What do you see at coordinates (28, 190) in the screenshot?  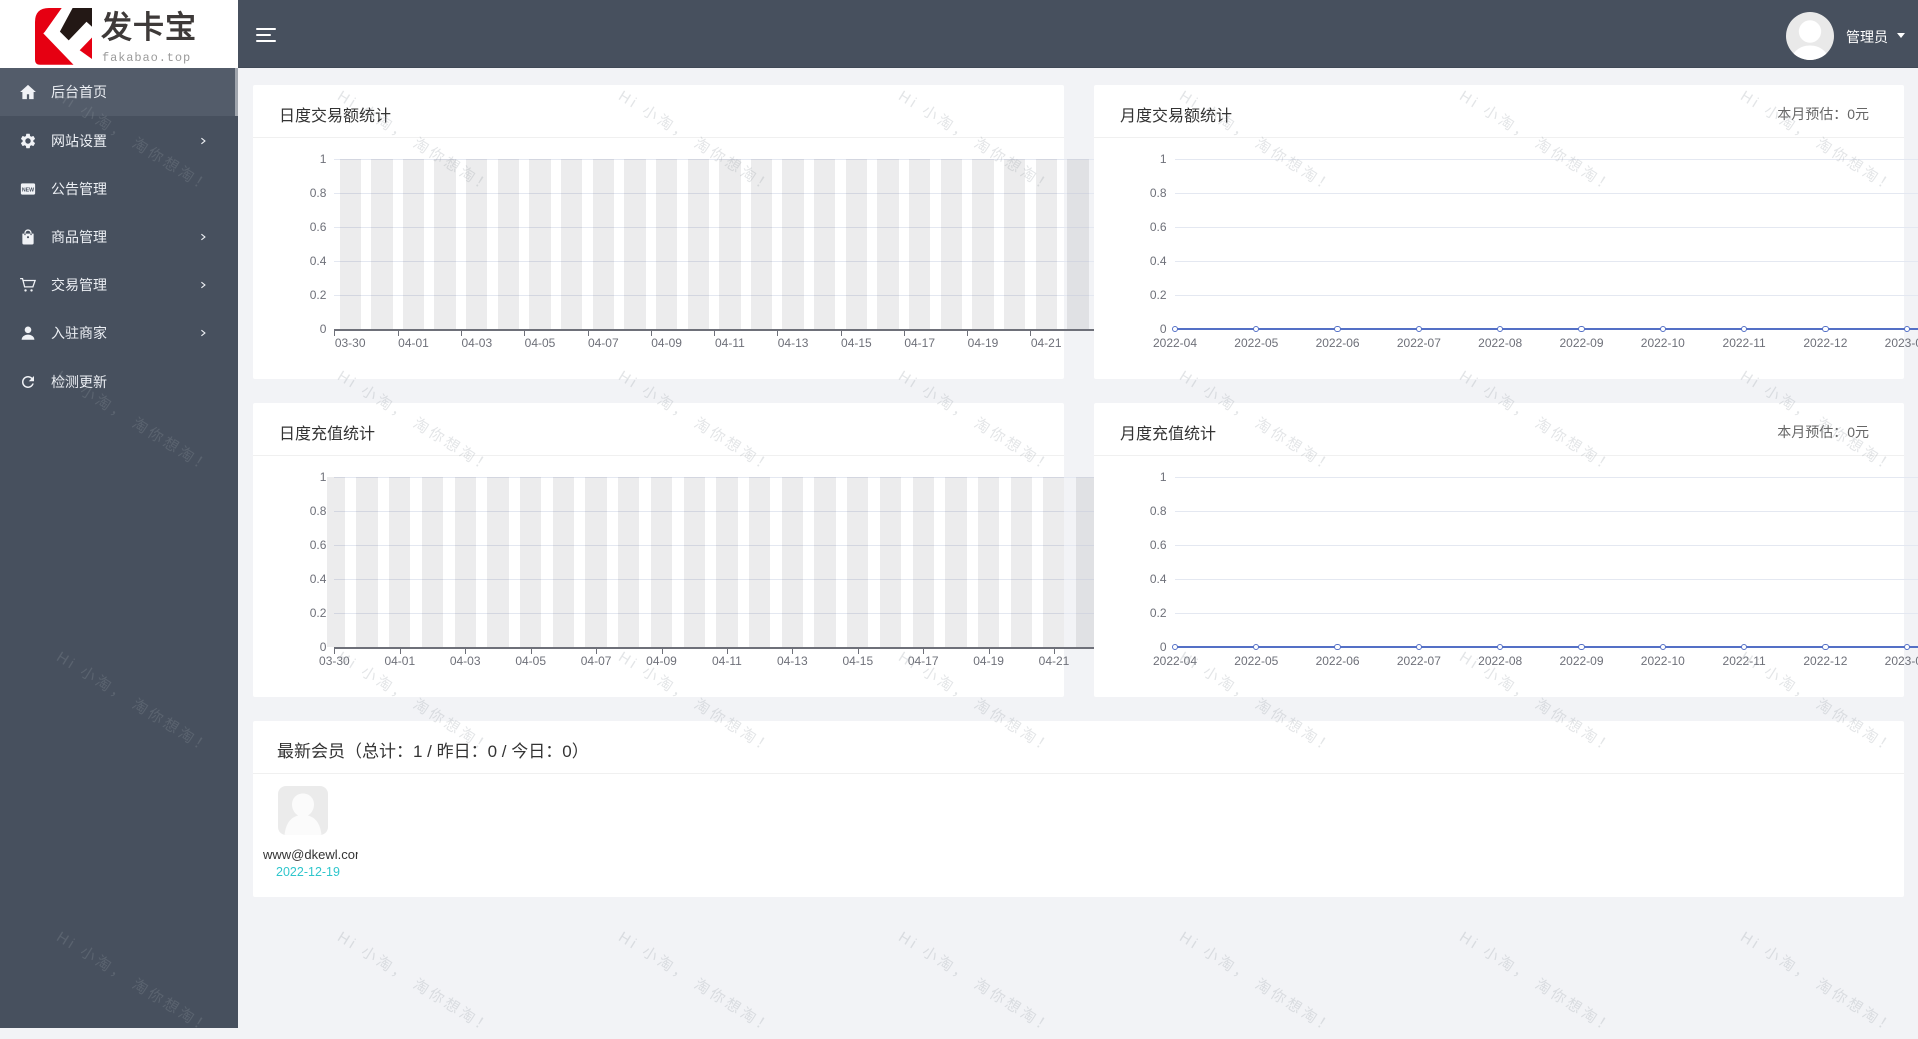 I see `svg-text: NEW` at bounding box center [28, 190].